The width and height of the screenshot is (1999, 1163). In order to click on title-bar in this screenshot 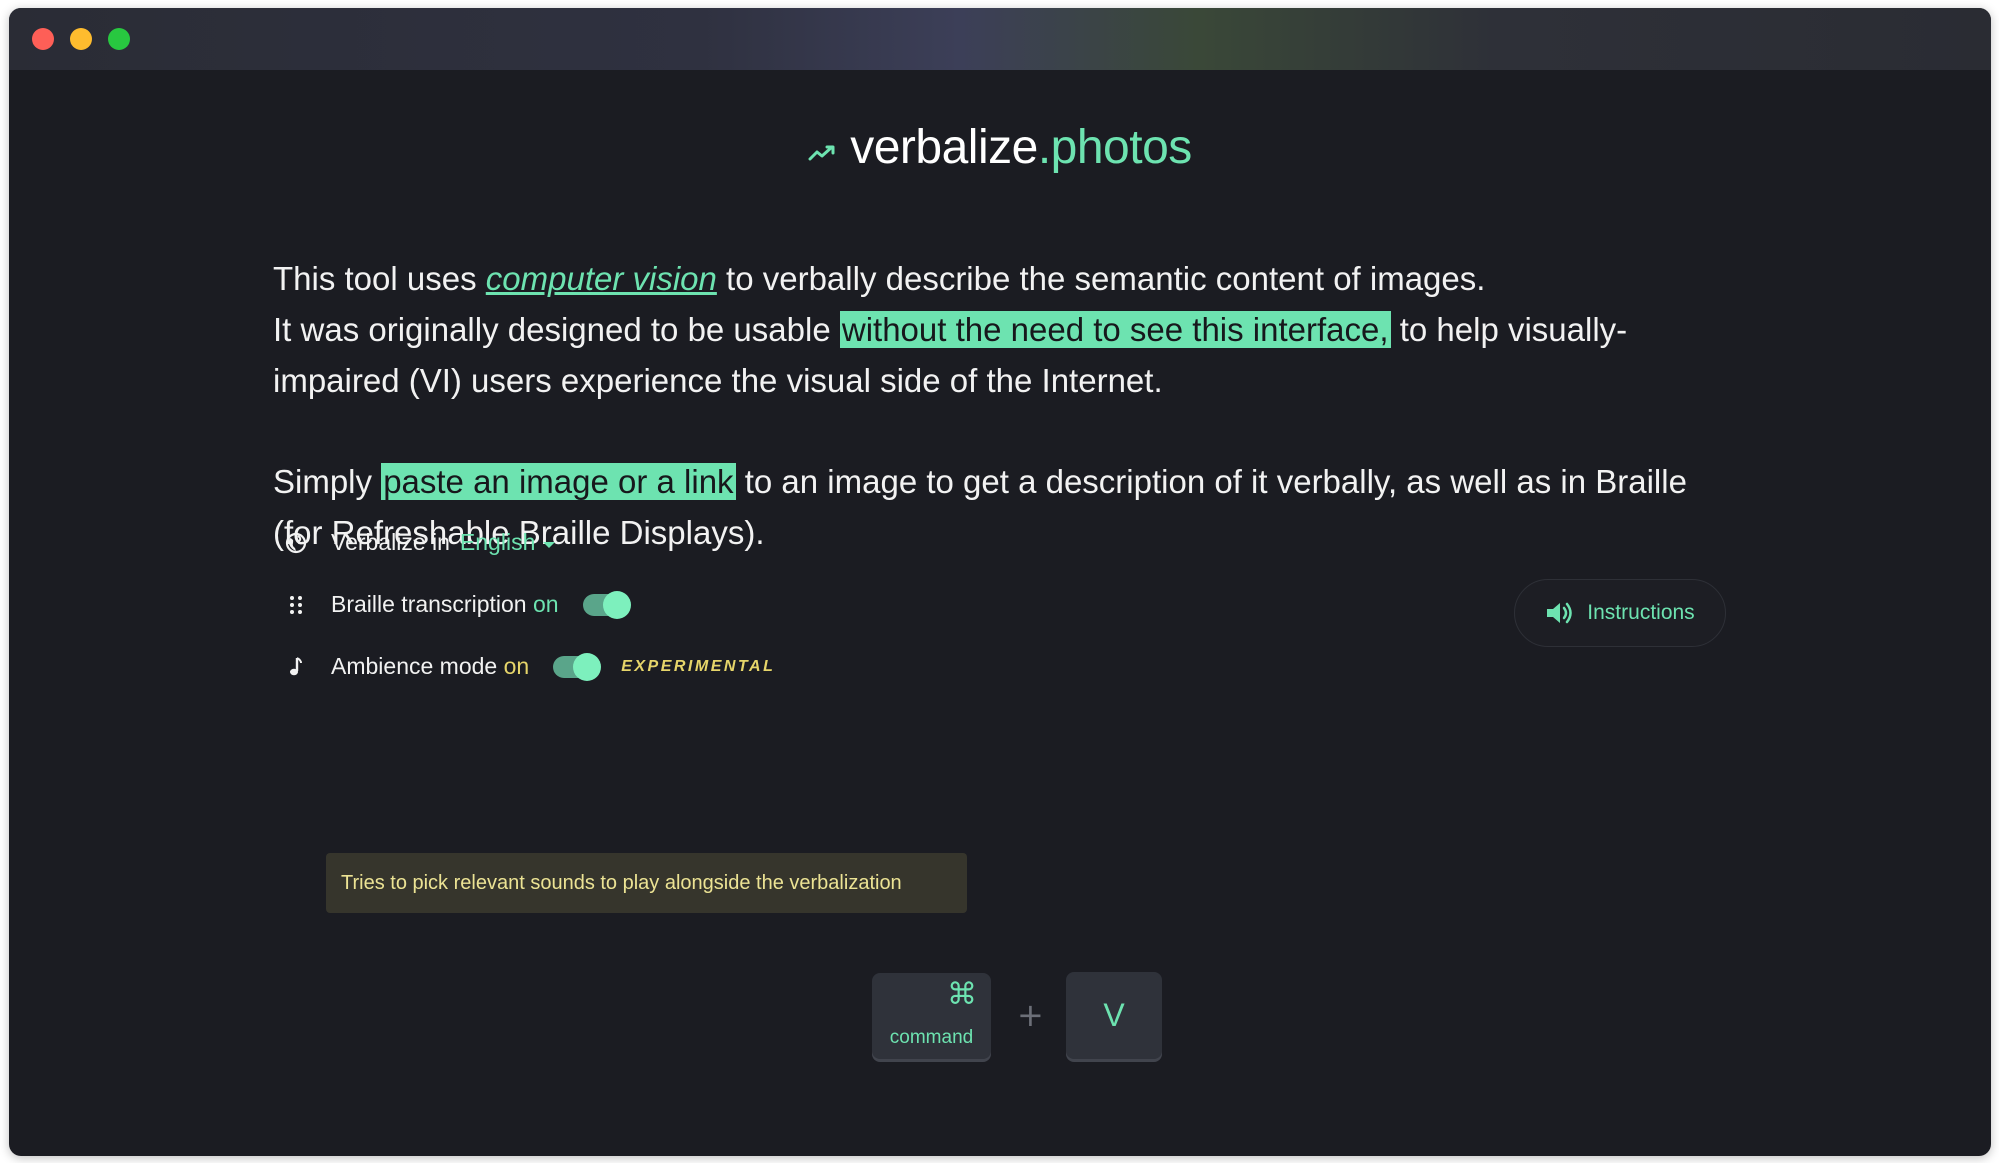, I will do `click(1000, 39)`.